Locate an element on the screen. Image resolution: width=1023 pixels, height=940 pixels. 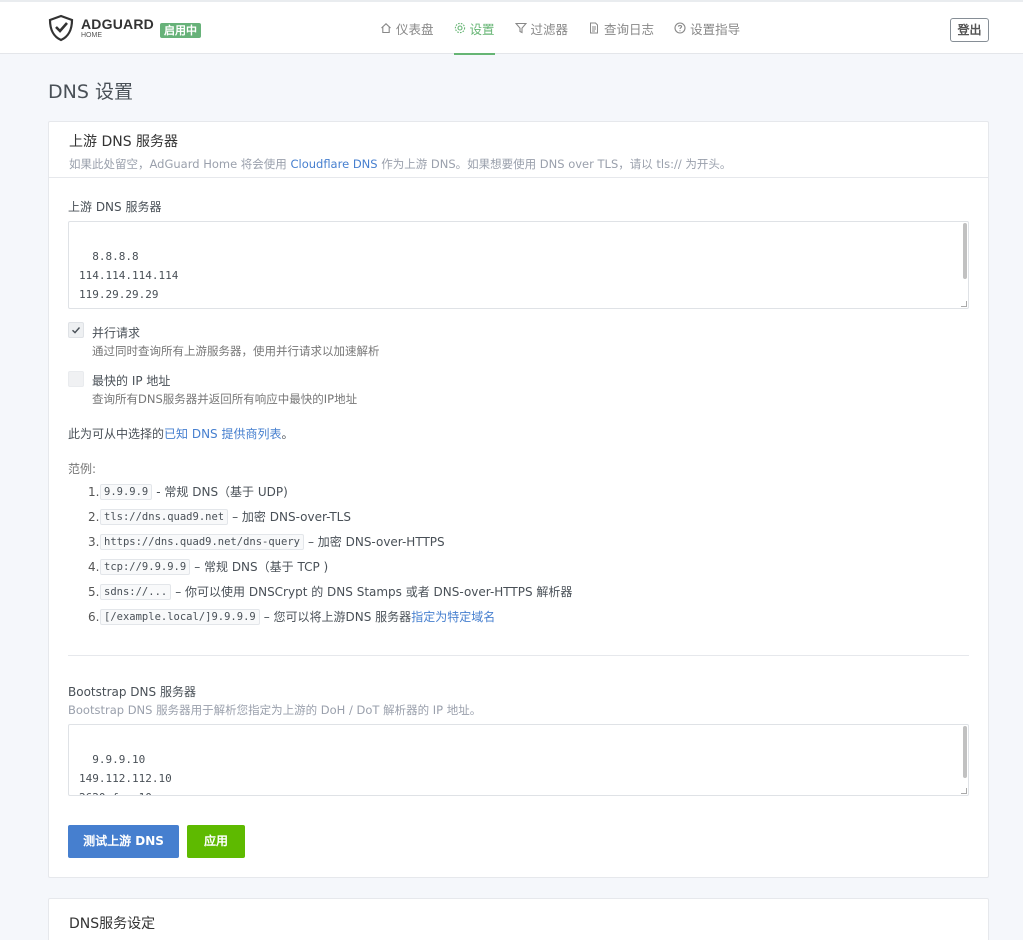
providers-line: 此为可从中选择的已知 DNS 提供商列表。 is located at coordinates (181, 433).